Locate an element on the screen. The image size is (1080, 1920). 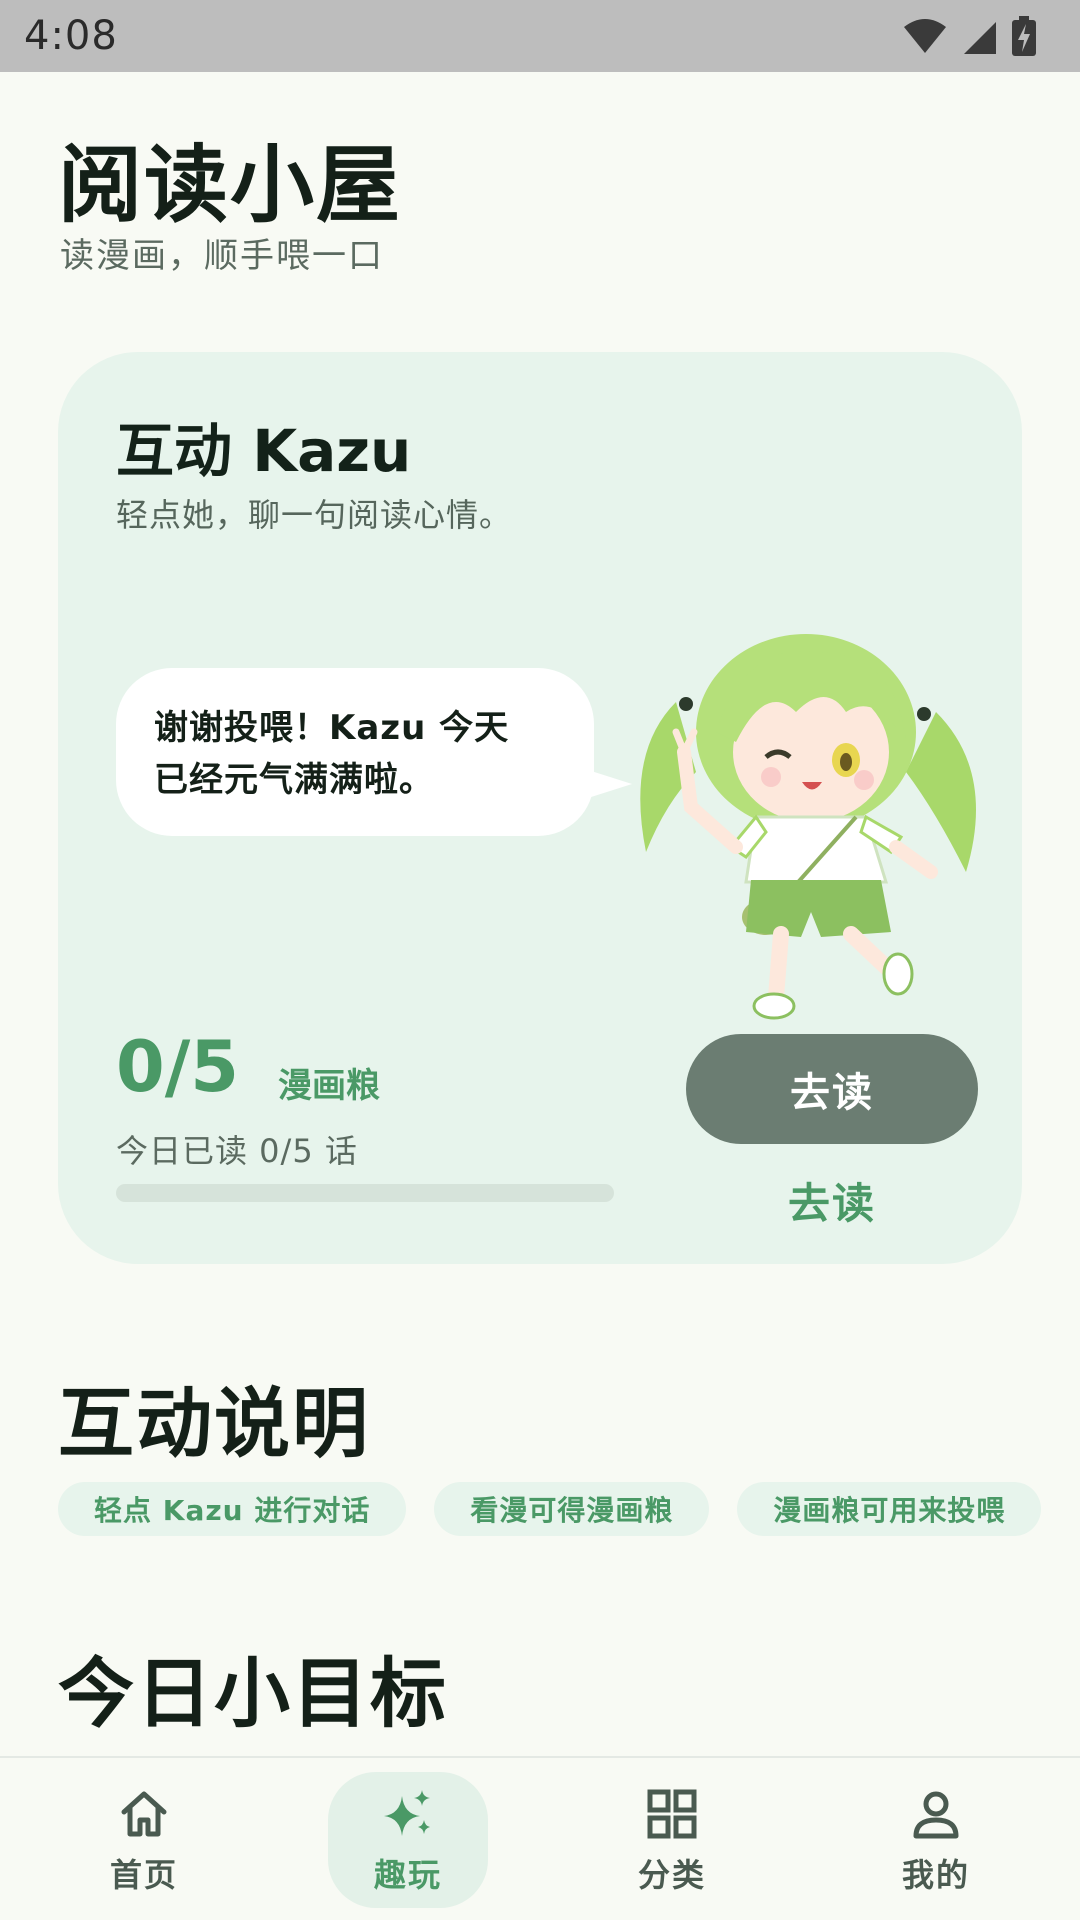
progress-text: 今日已读 0/5 话 is located at coordinates (237, 1151).